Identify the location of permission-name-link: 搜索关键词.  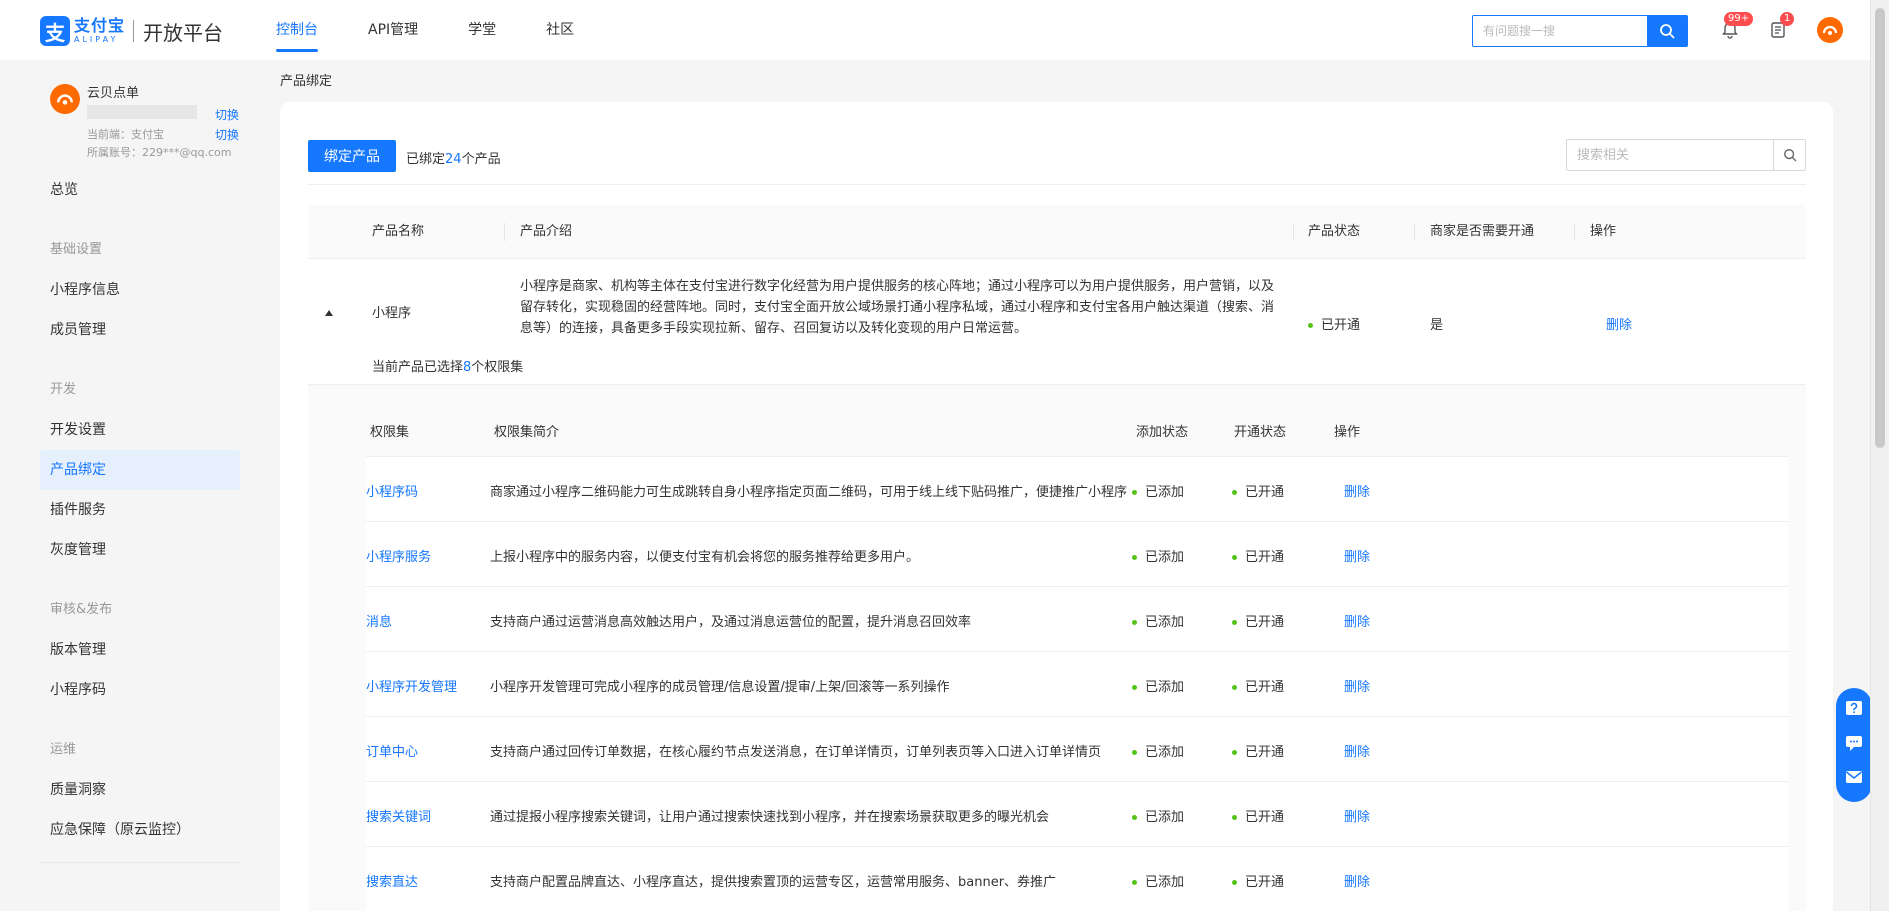
(398, 815).